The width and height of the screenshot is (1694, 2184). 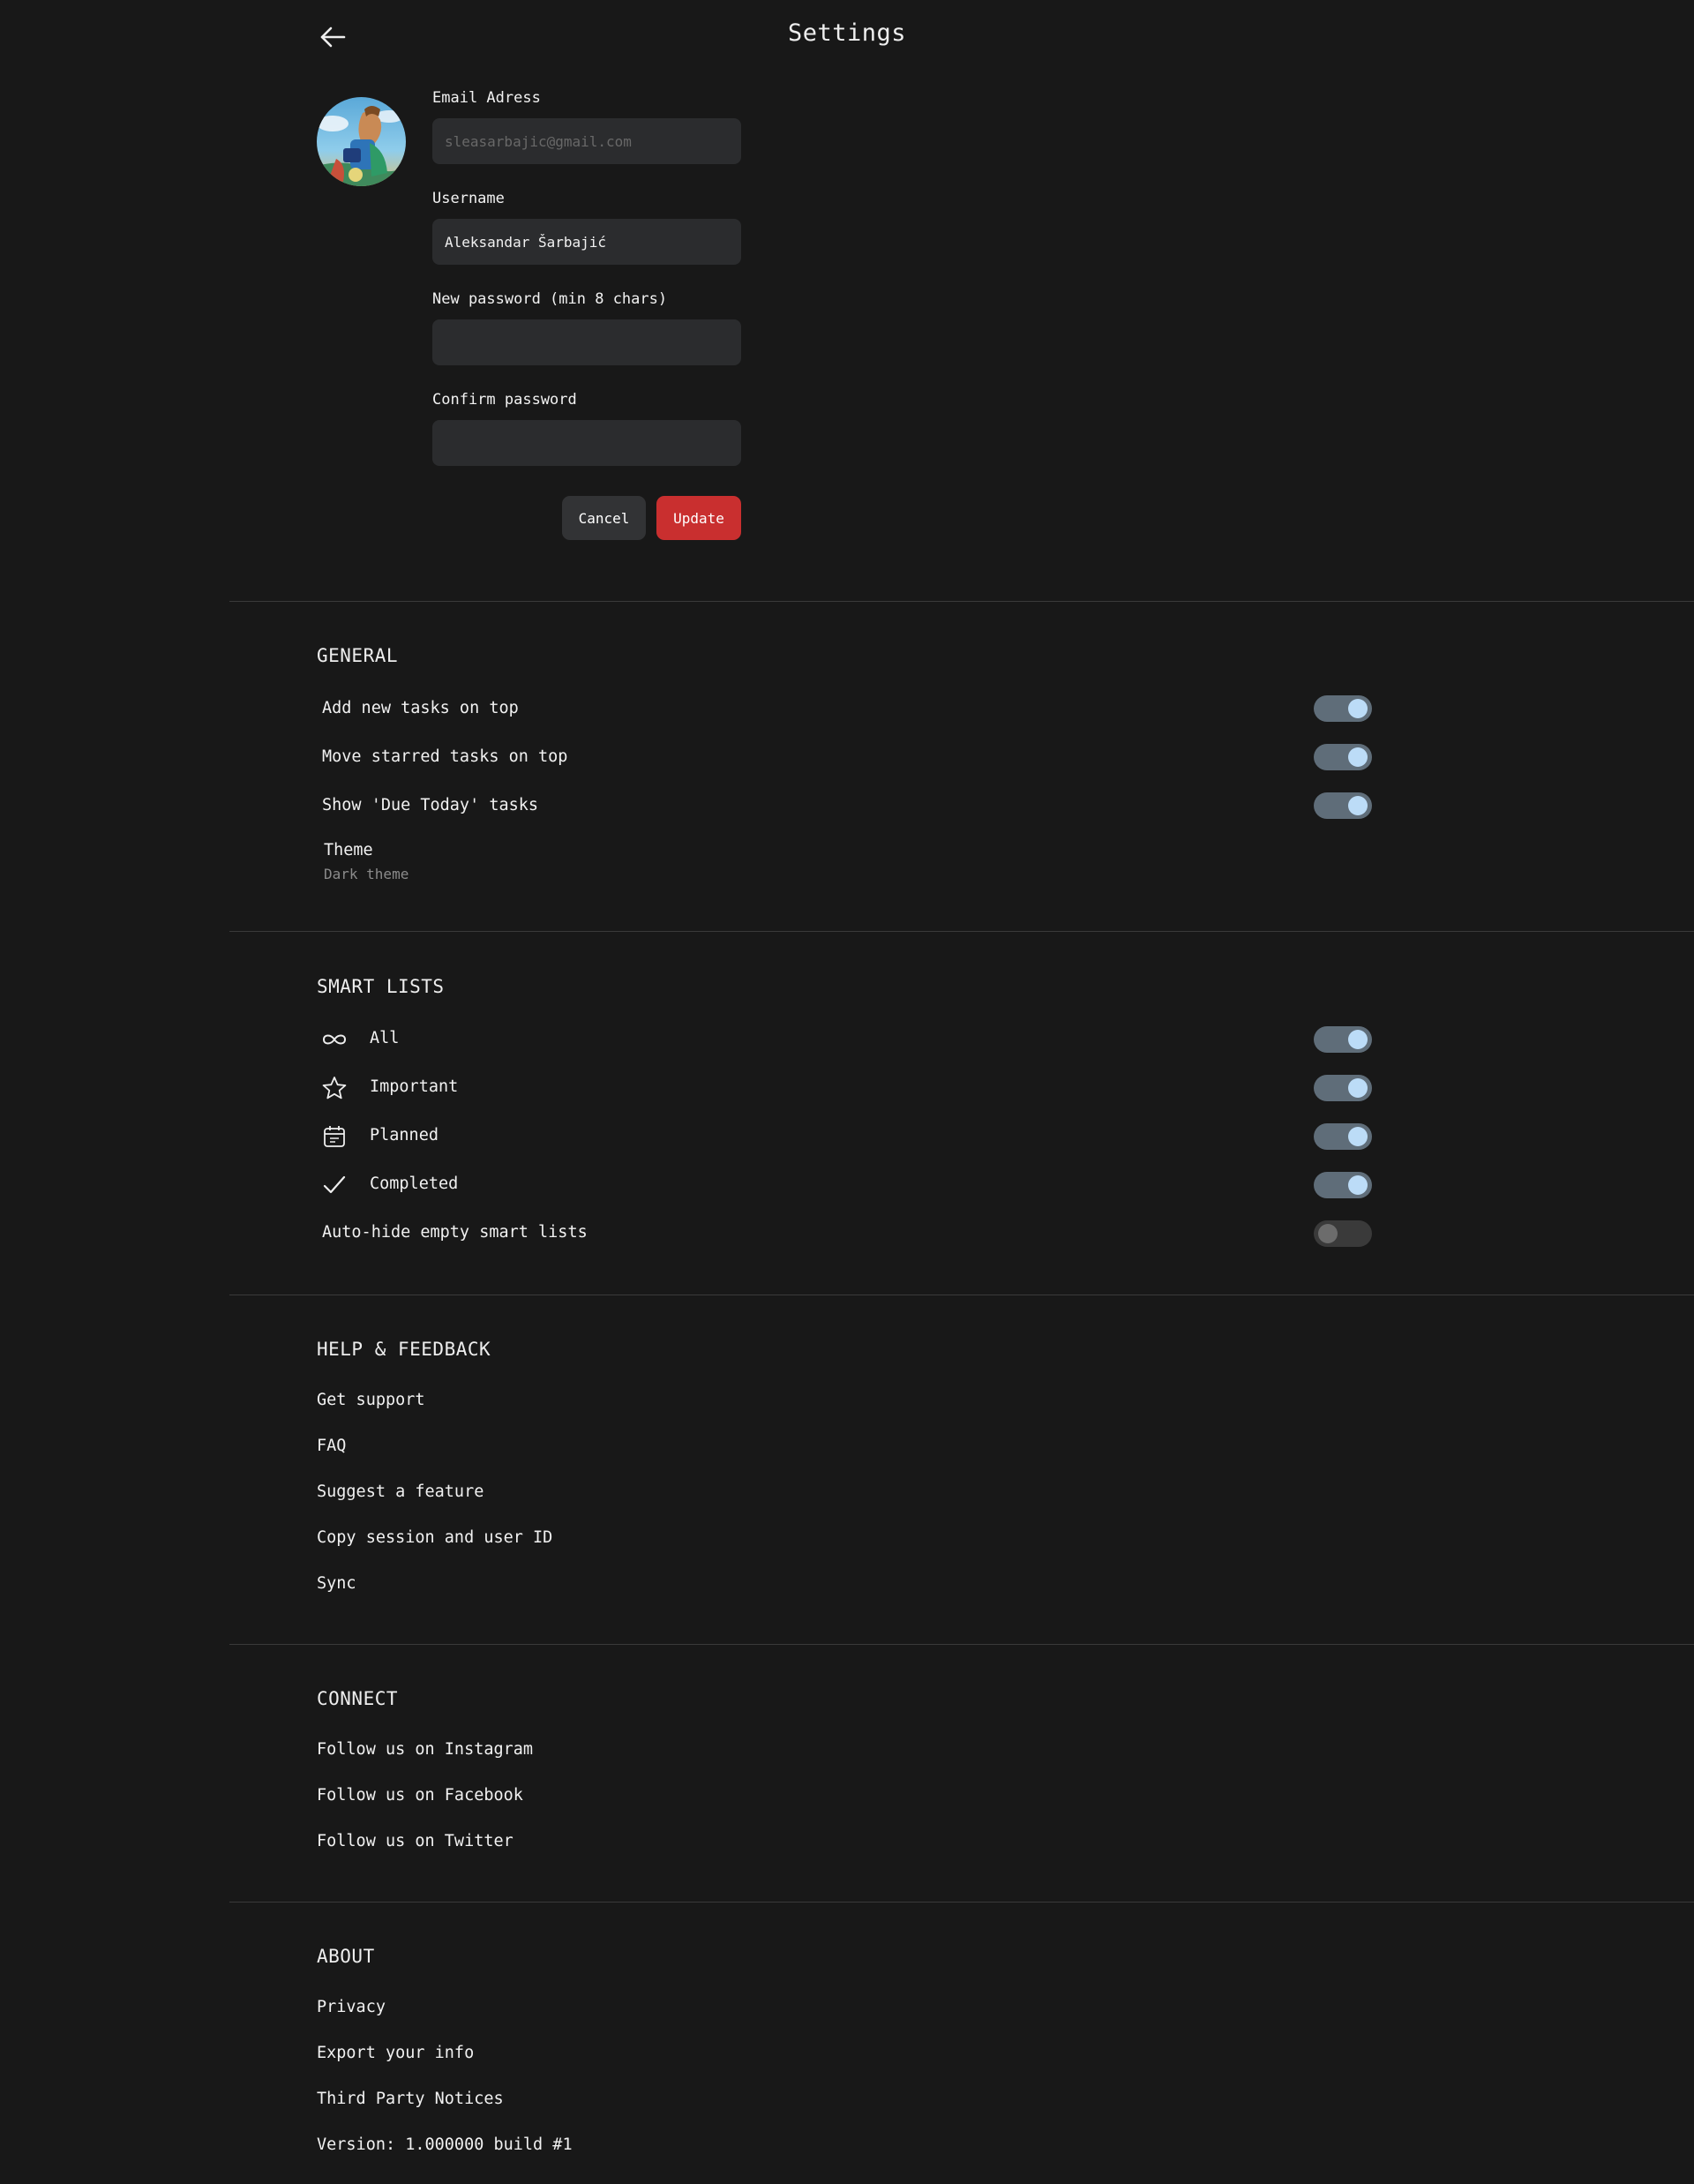 I want to click on cancel-button: Cancel, so click(x=604, y=518).